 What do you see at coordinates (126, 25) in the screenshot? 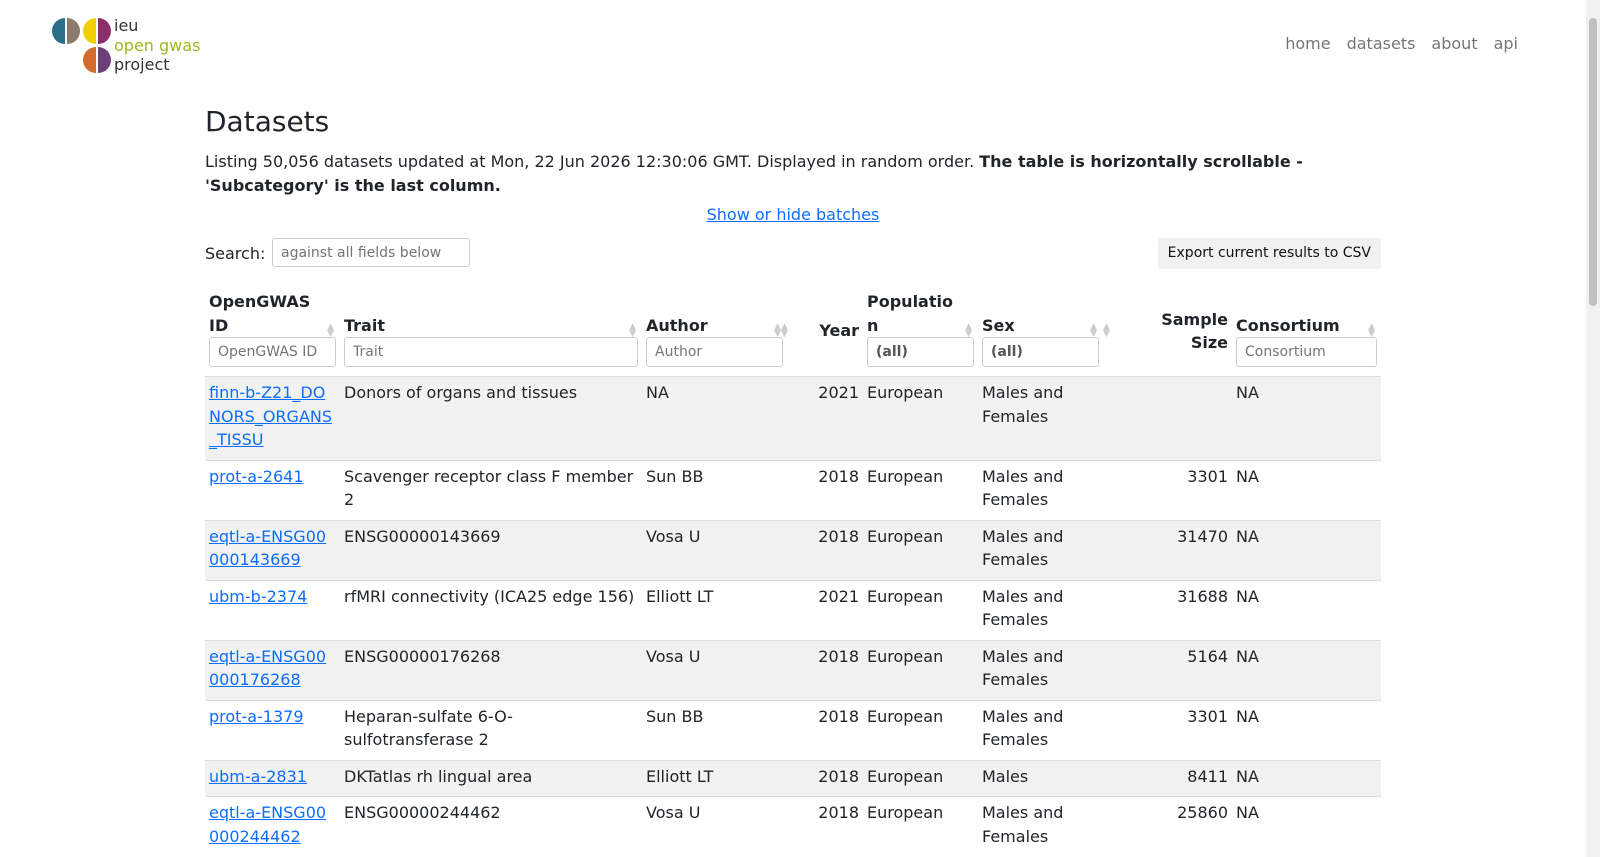
I see `logo-line-ieu: ieu` at bounding box center [126, 25].